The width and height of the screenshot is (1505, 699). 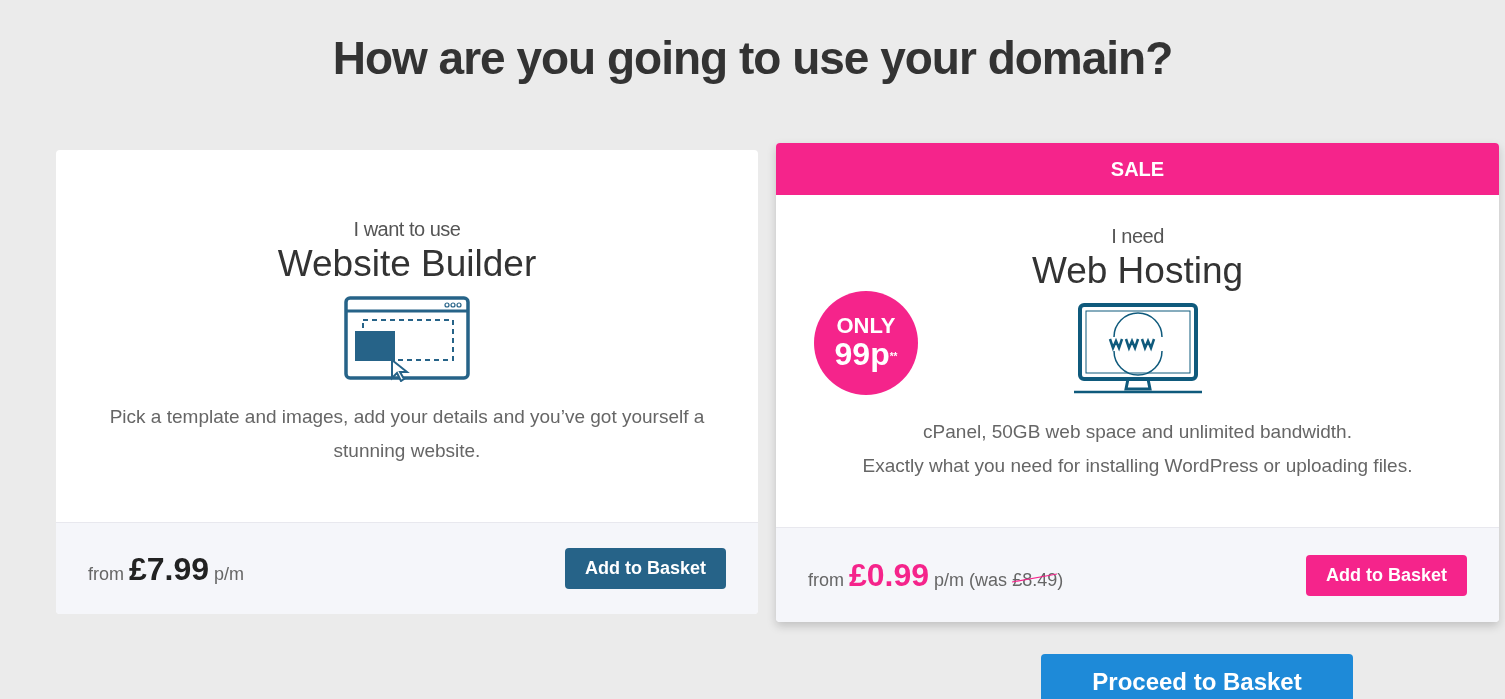 What do you see at coordinates (889, 575) in the screenshot?
I see `price: £0.99` at bounding box center [889, 575].